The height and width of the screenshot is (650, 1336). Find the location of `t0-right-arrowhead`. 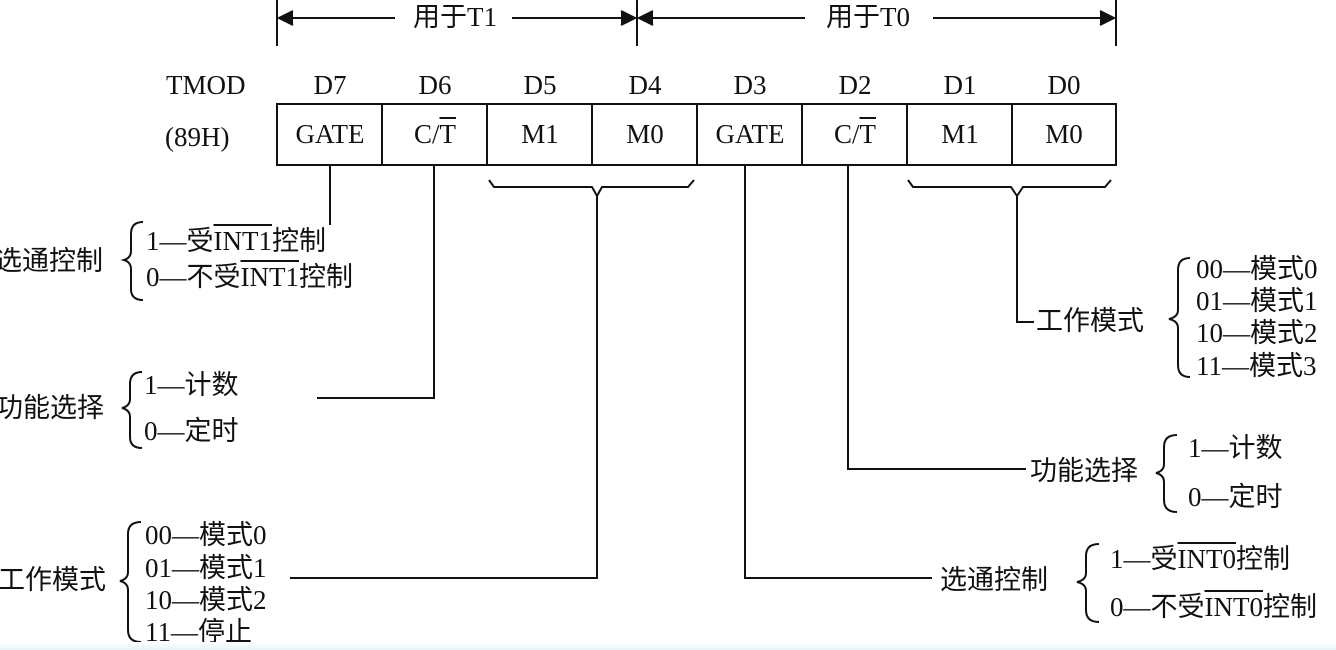

t0-right-arrowhead is located at coordinates (1108, 18).